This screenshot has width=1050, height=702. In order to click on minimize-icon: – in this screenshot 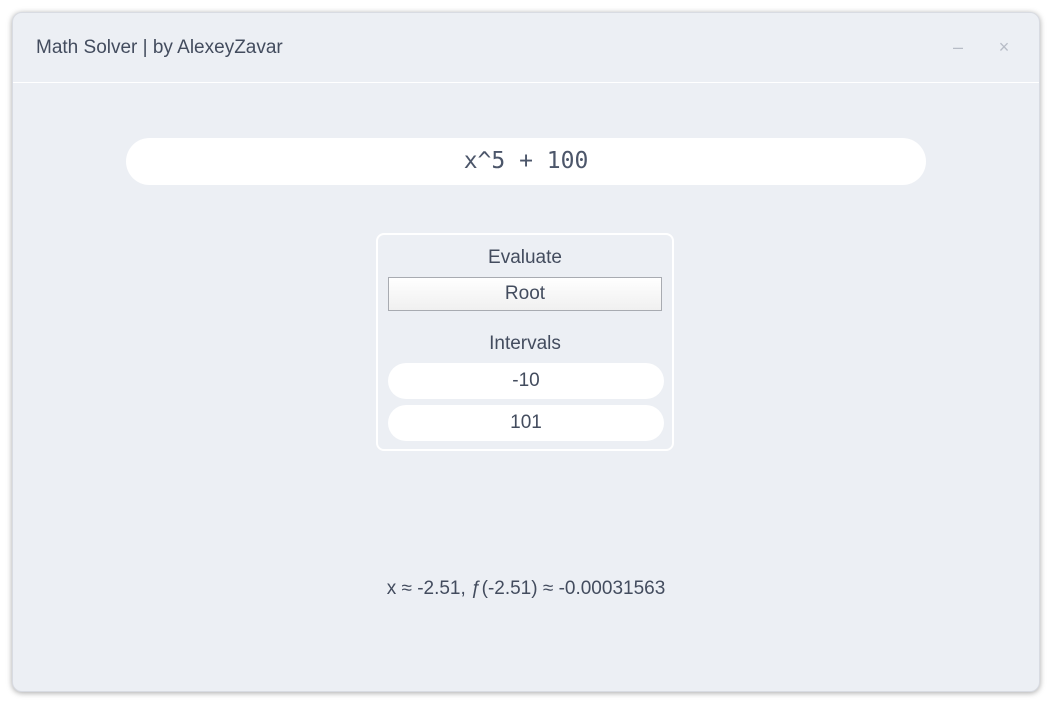, I will do `click(958, 47)`.